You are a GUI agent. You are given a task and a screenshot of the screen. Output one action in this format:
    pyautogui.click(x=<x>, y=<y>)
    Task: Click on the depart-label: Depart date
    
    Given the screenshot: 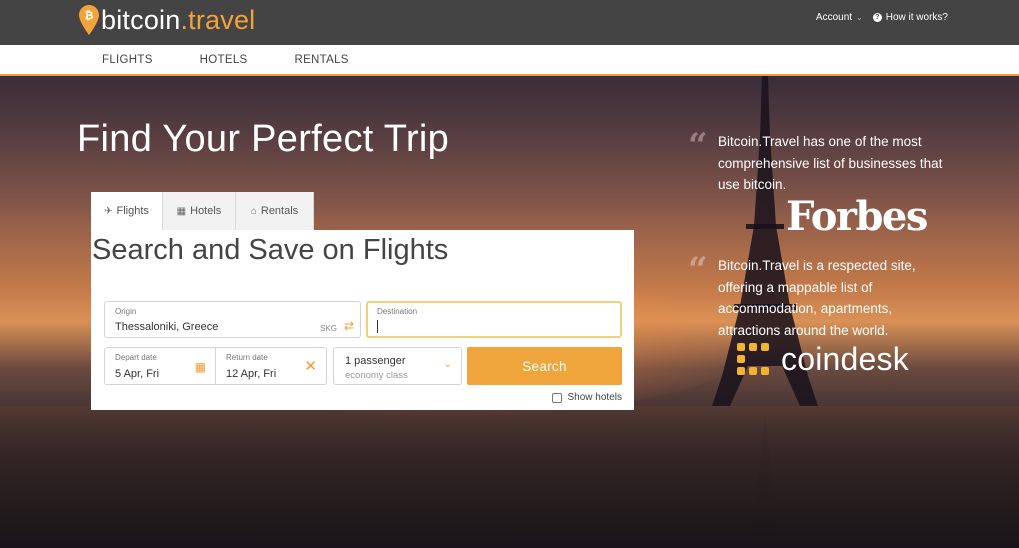 What is the action you would take?
    pyautogui.click(x=136, y=357)
    